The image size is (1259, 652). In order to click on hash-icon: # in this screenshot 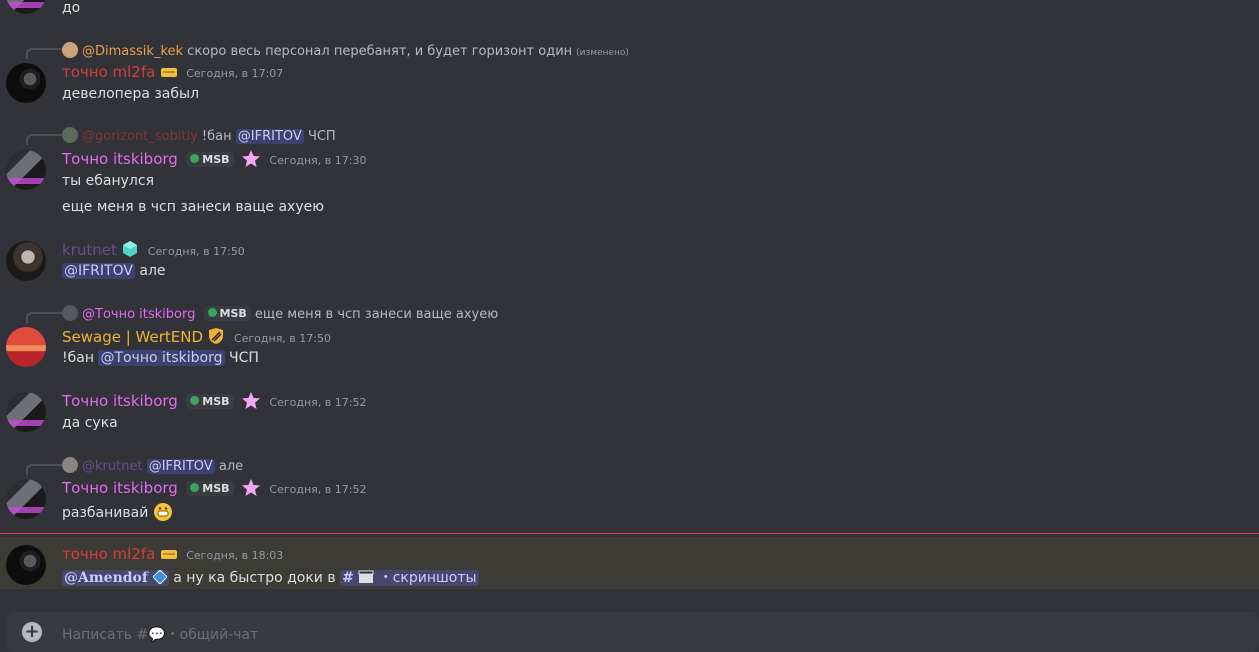, I will do `click(348, 578)`.